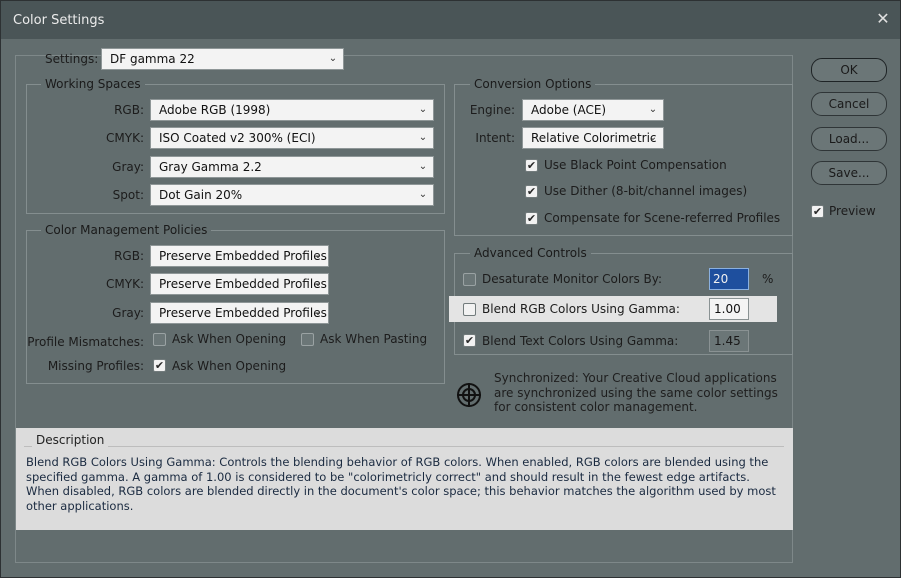 The width and height of the screenshot is (901, 578). I want to click on blend-rgb-checkbox, so click(469, 309).